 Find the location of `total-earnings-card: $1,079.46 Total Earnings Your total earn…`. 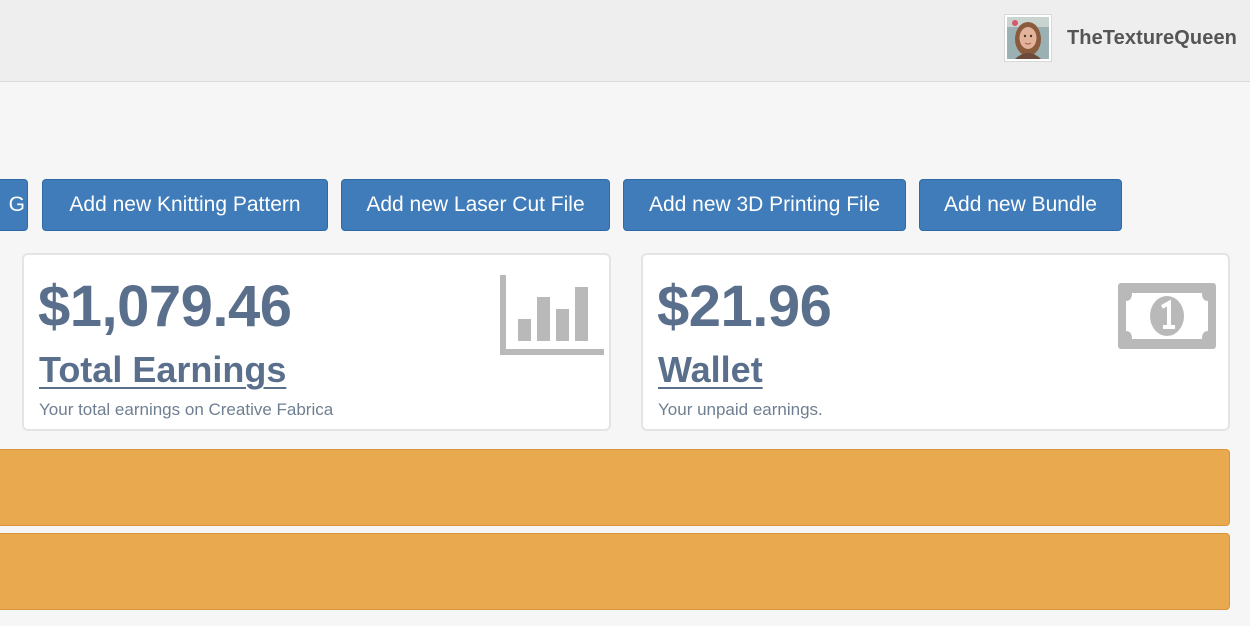

total-earnings-card: $1,079.46 Total Earnings Your total earn… is located at coordinates (316, 342).